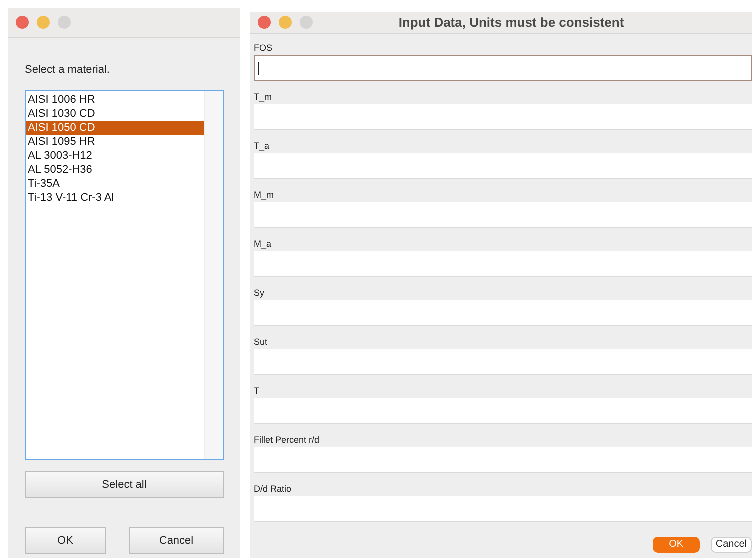  I want to click on dialog-button: OK, so click(65, 540).